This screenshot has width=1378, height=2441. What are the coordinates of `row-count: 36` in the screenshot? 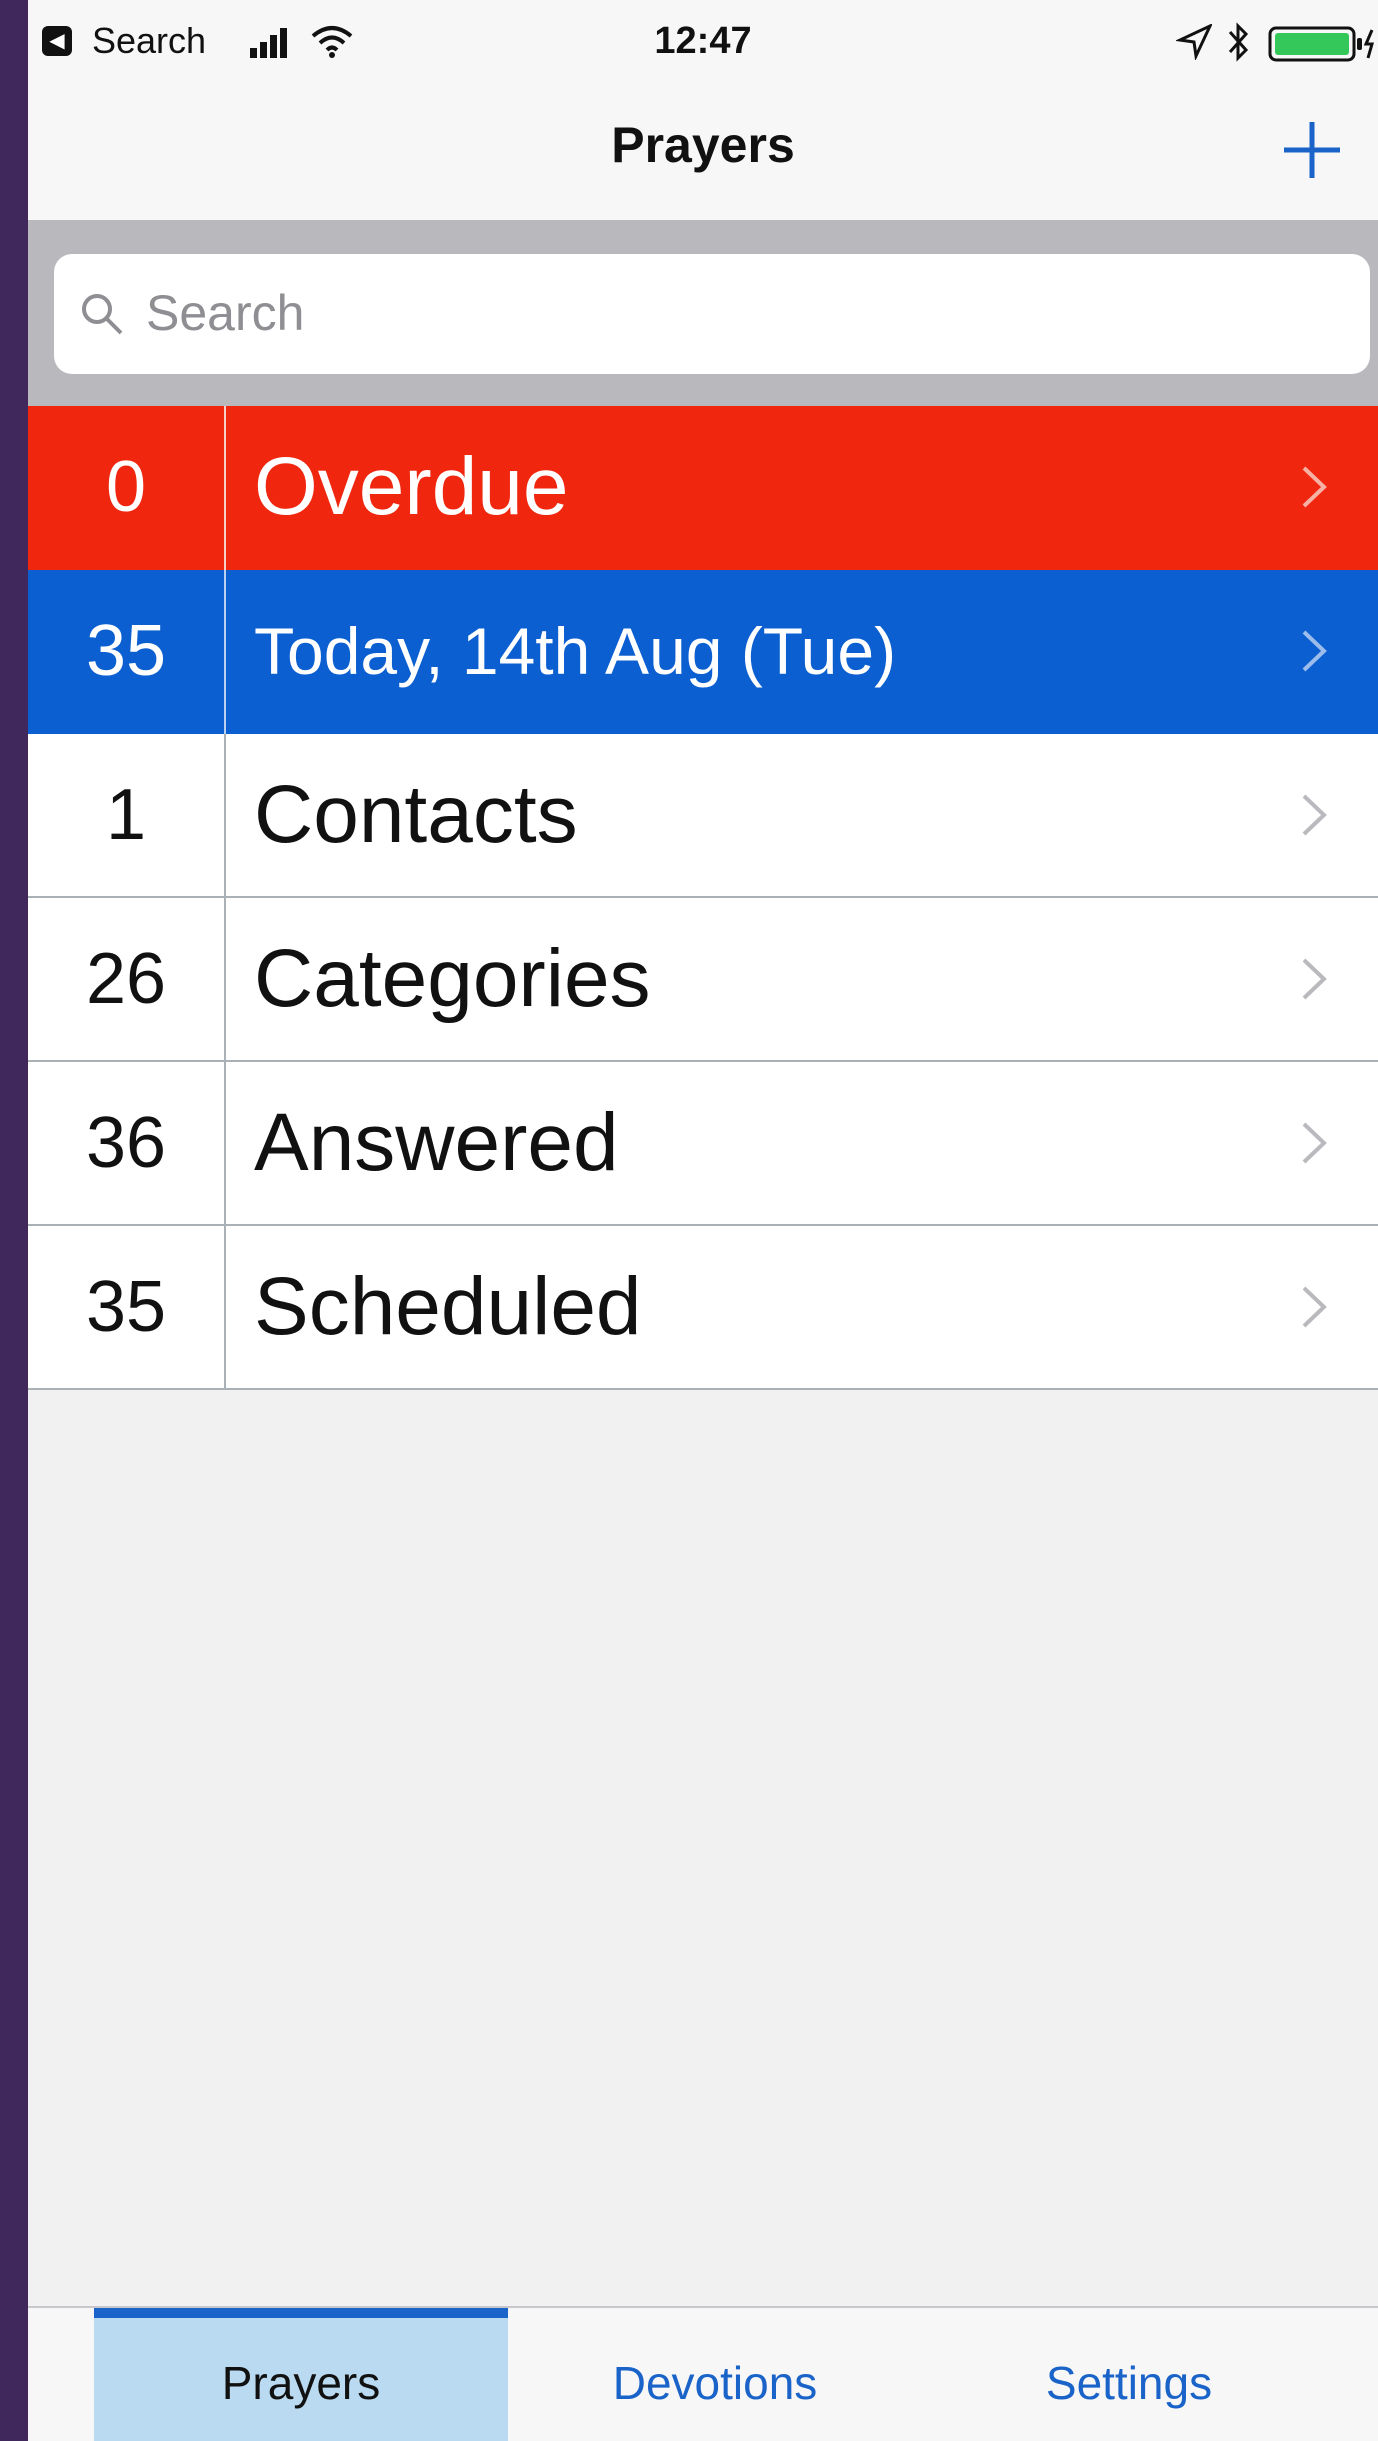 It's located at (126, 1143).